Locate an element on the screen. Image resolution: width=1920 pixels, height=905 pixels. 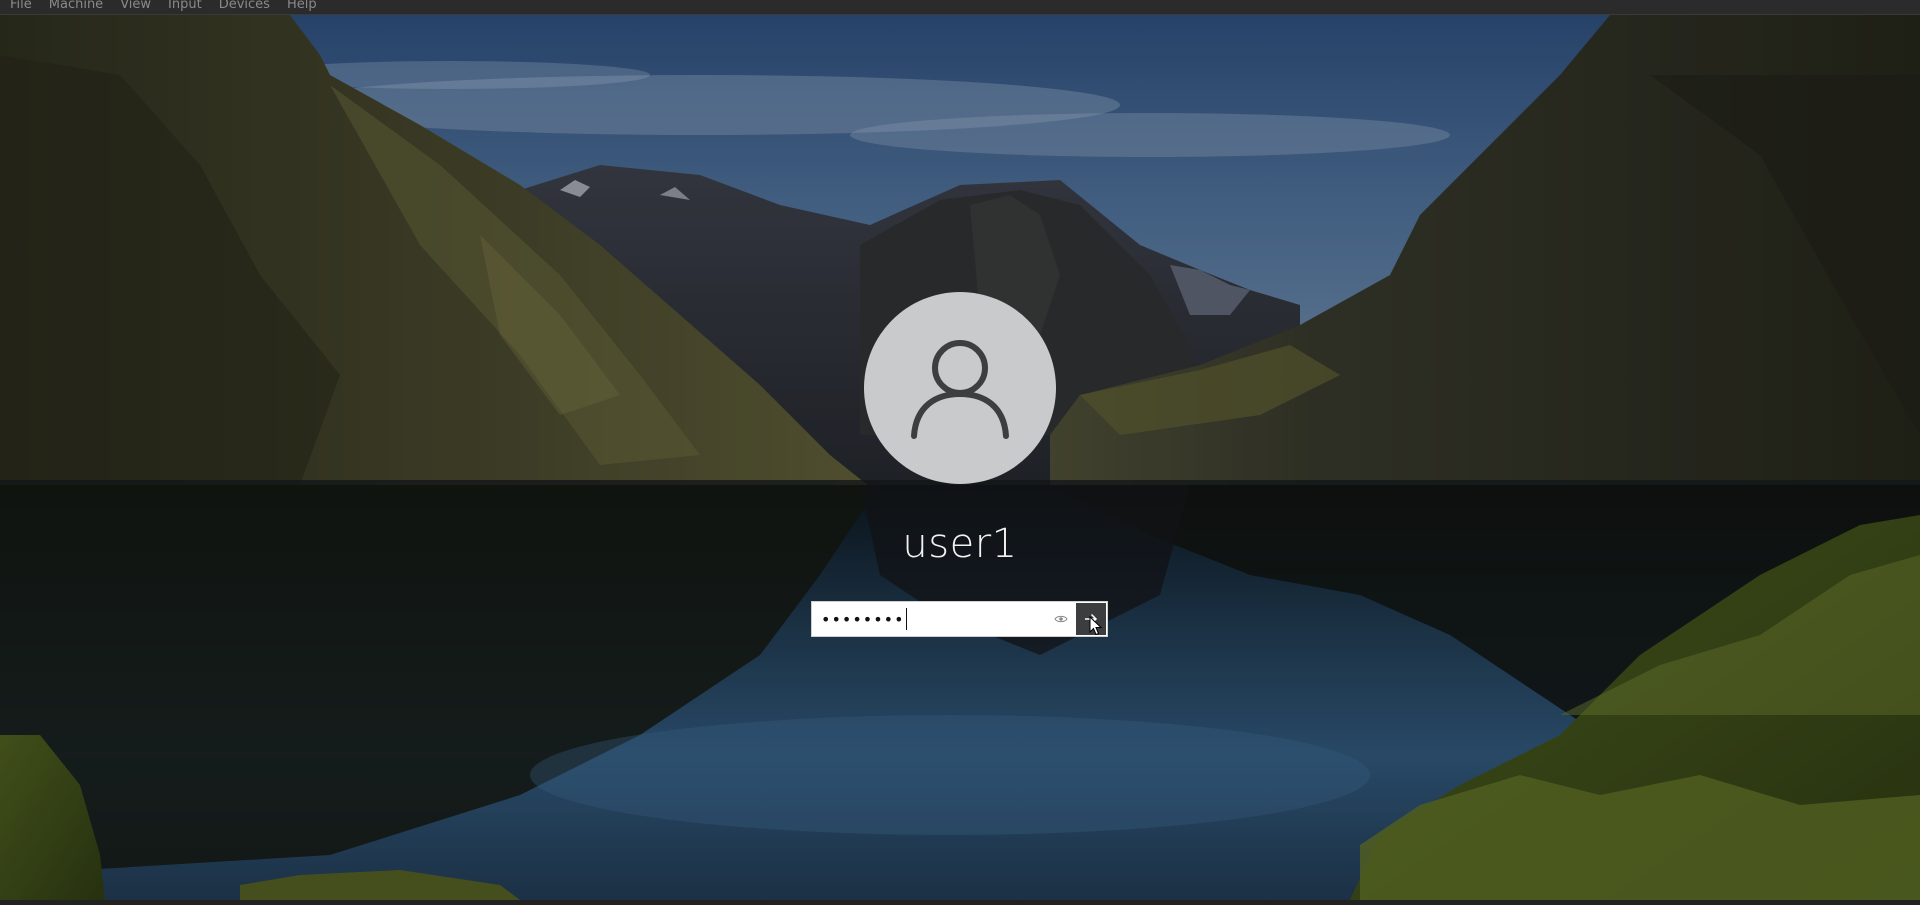
menu-input: Input is located at coordinates (185, 6).